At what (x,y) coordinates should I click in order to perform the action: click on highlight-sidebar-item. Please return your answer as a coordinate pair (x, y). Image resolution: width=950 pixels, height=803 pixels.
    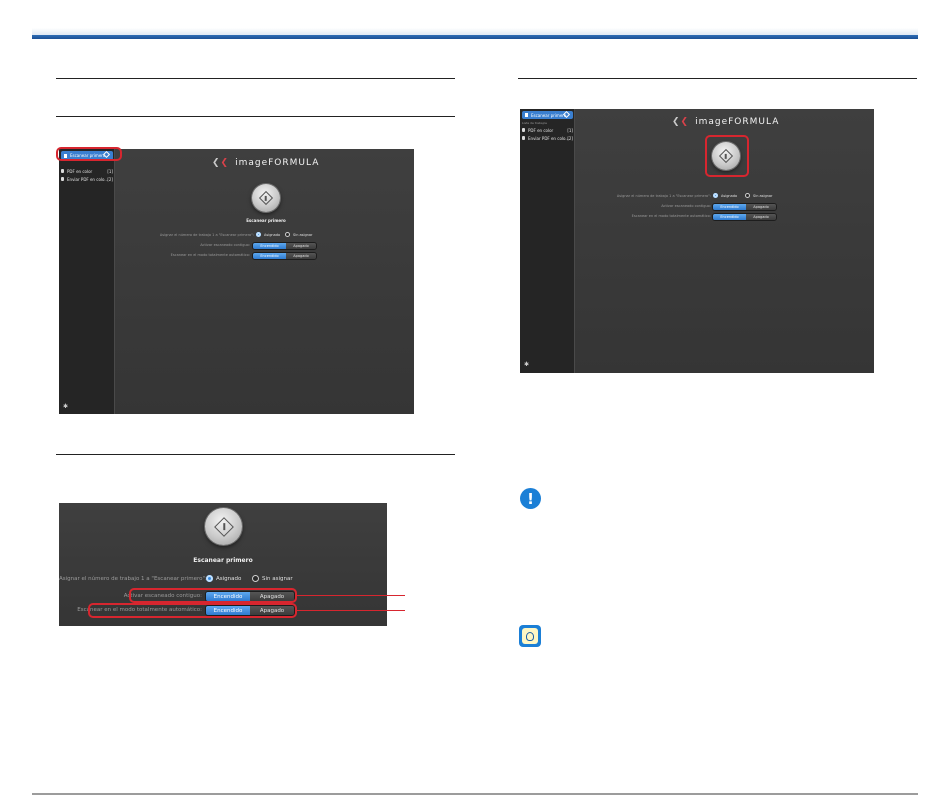
    Looking at the image, I should click on (89, 154).